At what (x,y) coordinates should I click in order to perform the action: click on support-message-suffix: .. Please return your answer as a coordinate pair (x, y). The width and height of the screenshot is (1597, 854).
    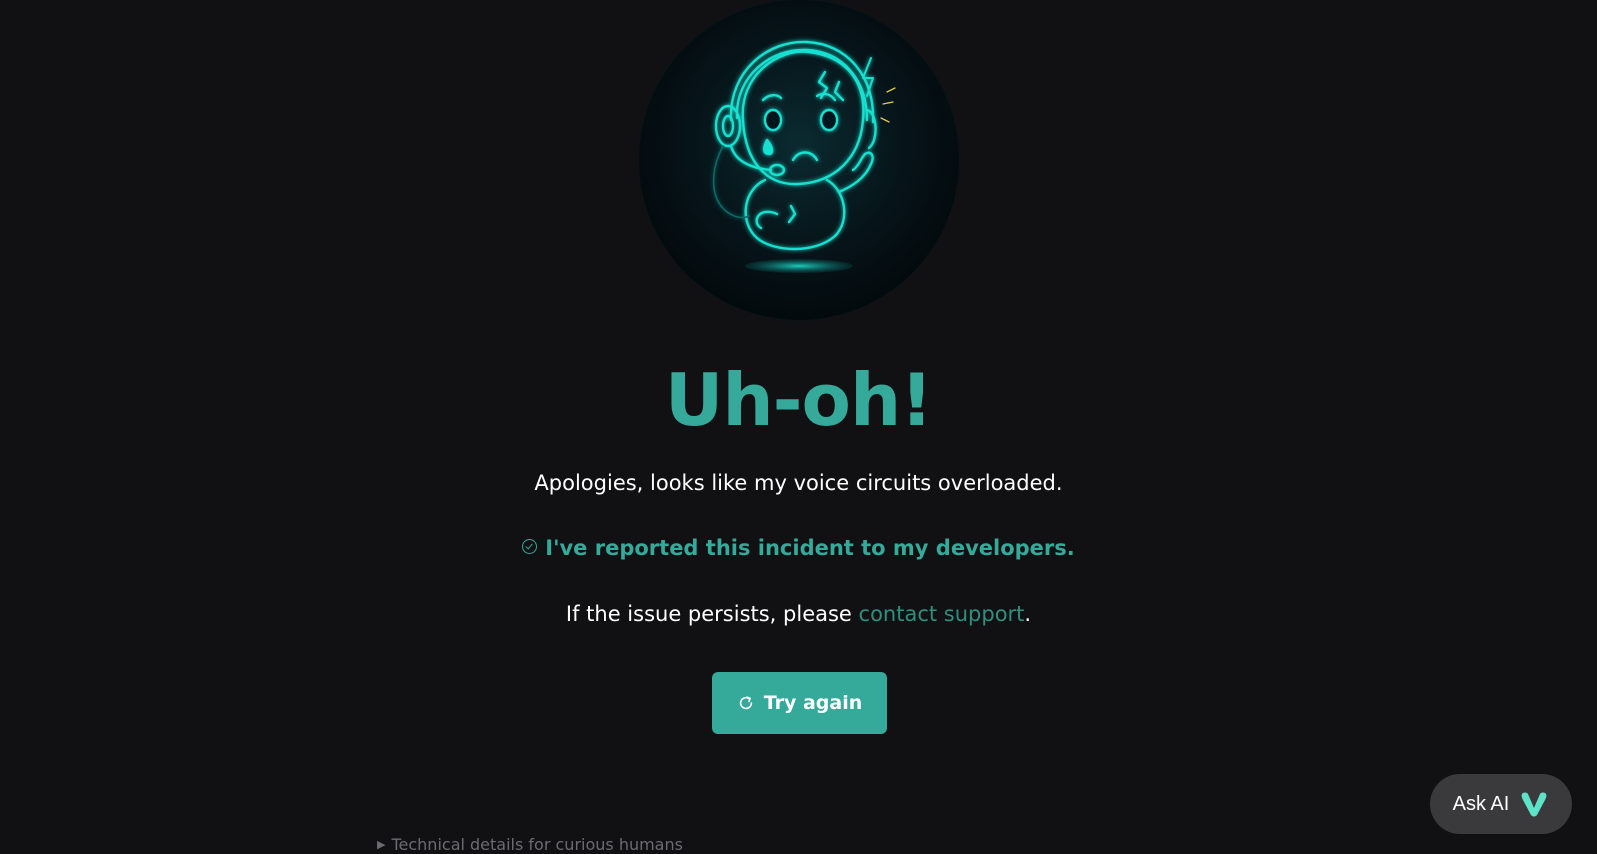
    Looking at the image, I should click on (1028, 614).